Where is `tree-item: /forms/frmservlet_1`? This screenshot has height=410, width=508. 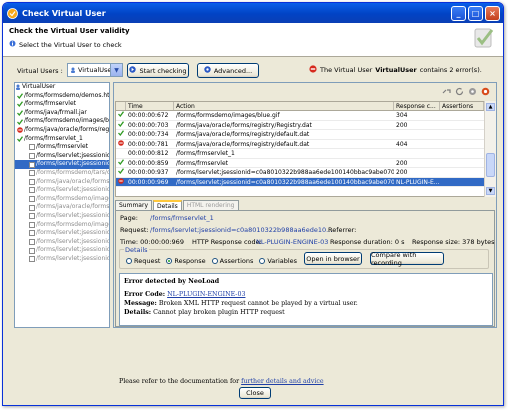
tree-item: /forms/frmservlet_1 is located at coordinates (62, 139).